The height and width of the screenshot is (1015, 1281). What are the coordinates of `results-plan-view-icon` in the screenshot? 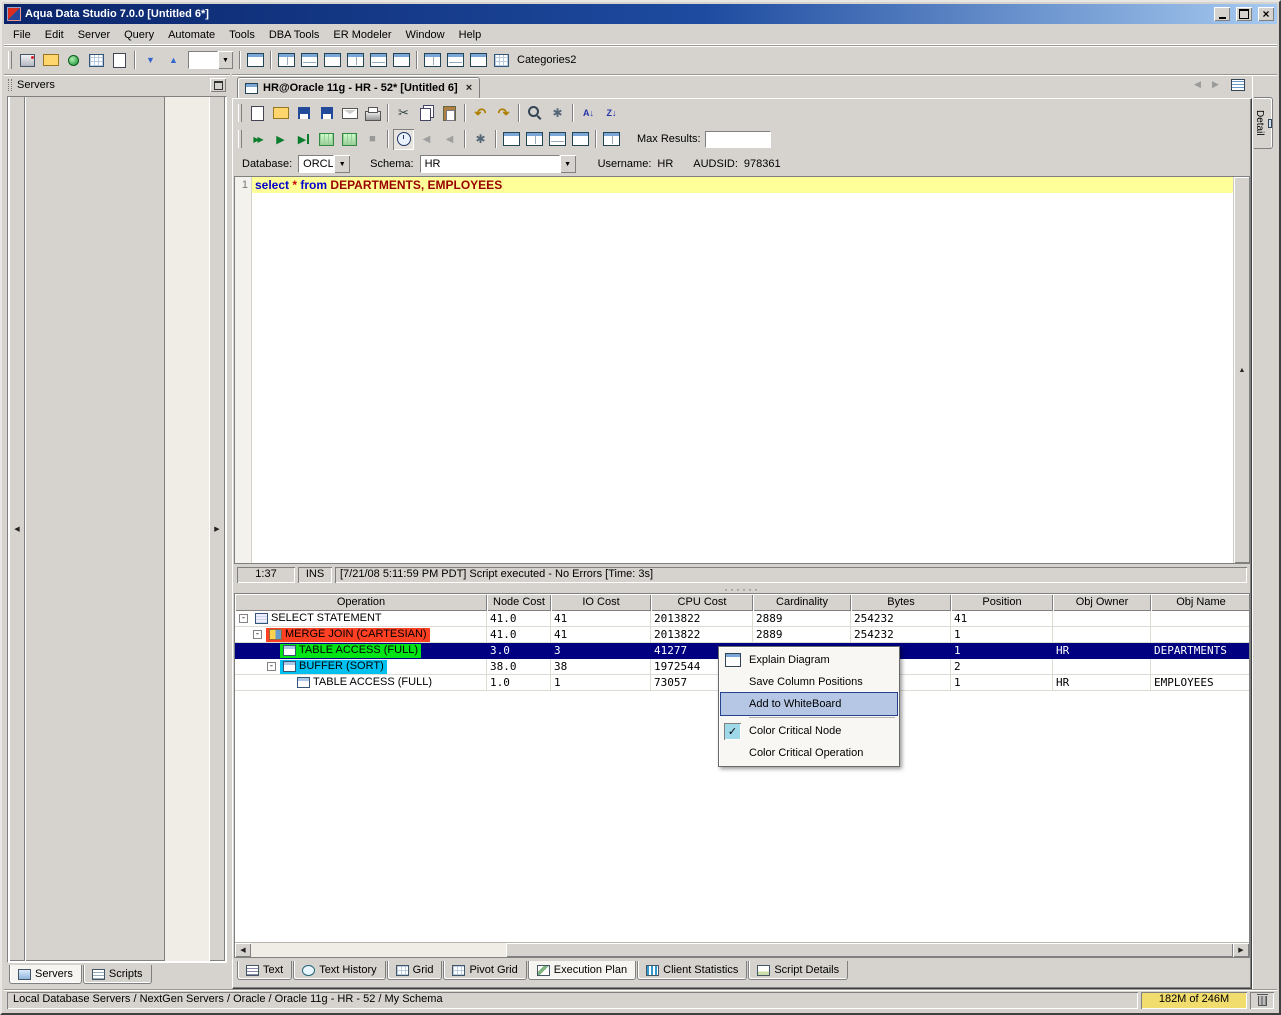 It's located at (580, 139).